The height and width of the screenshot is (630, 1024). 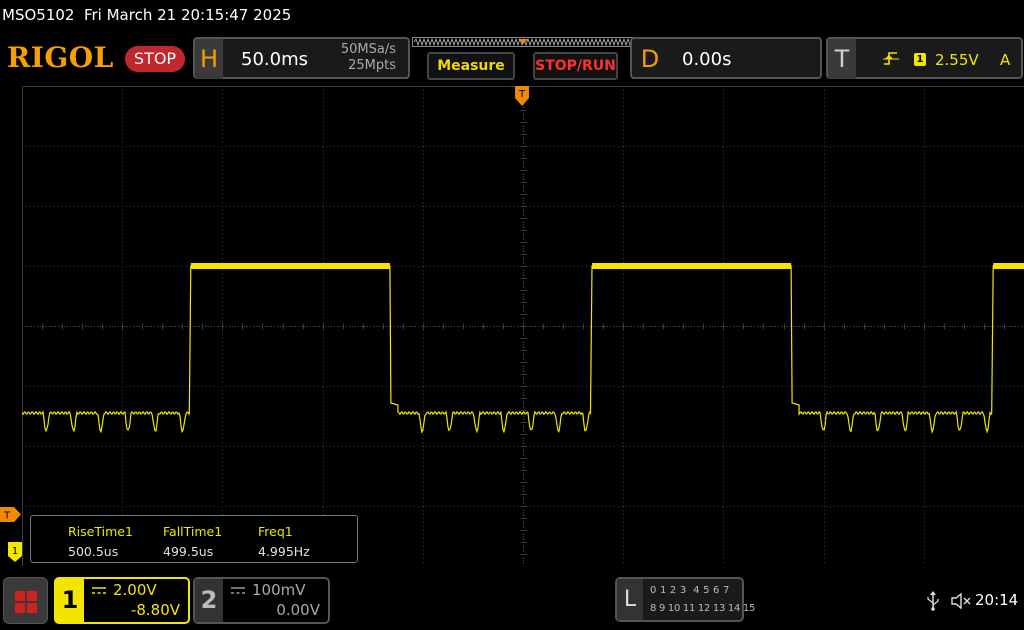 I want to click on horizontal-label: H, so click(x=209, y=59).